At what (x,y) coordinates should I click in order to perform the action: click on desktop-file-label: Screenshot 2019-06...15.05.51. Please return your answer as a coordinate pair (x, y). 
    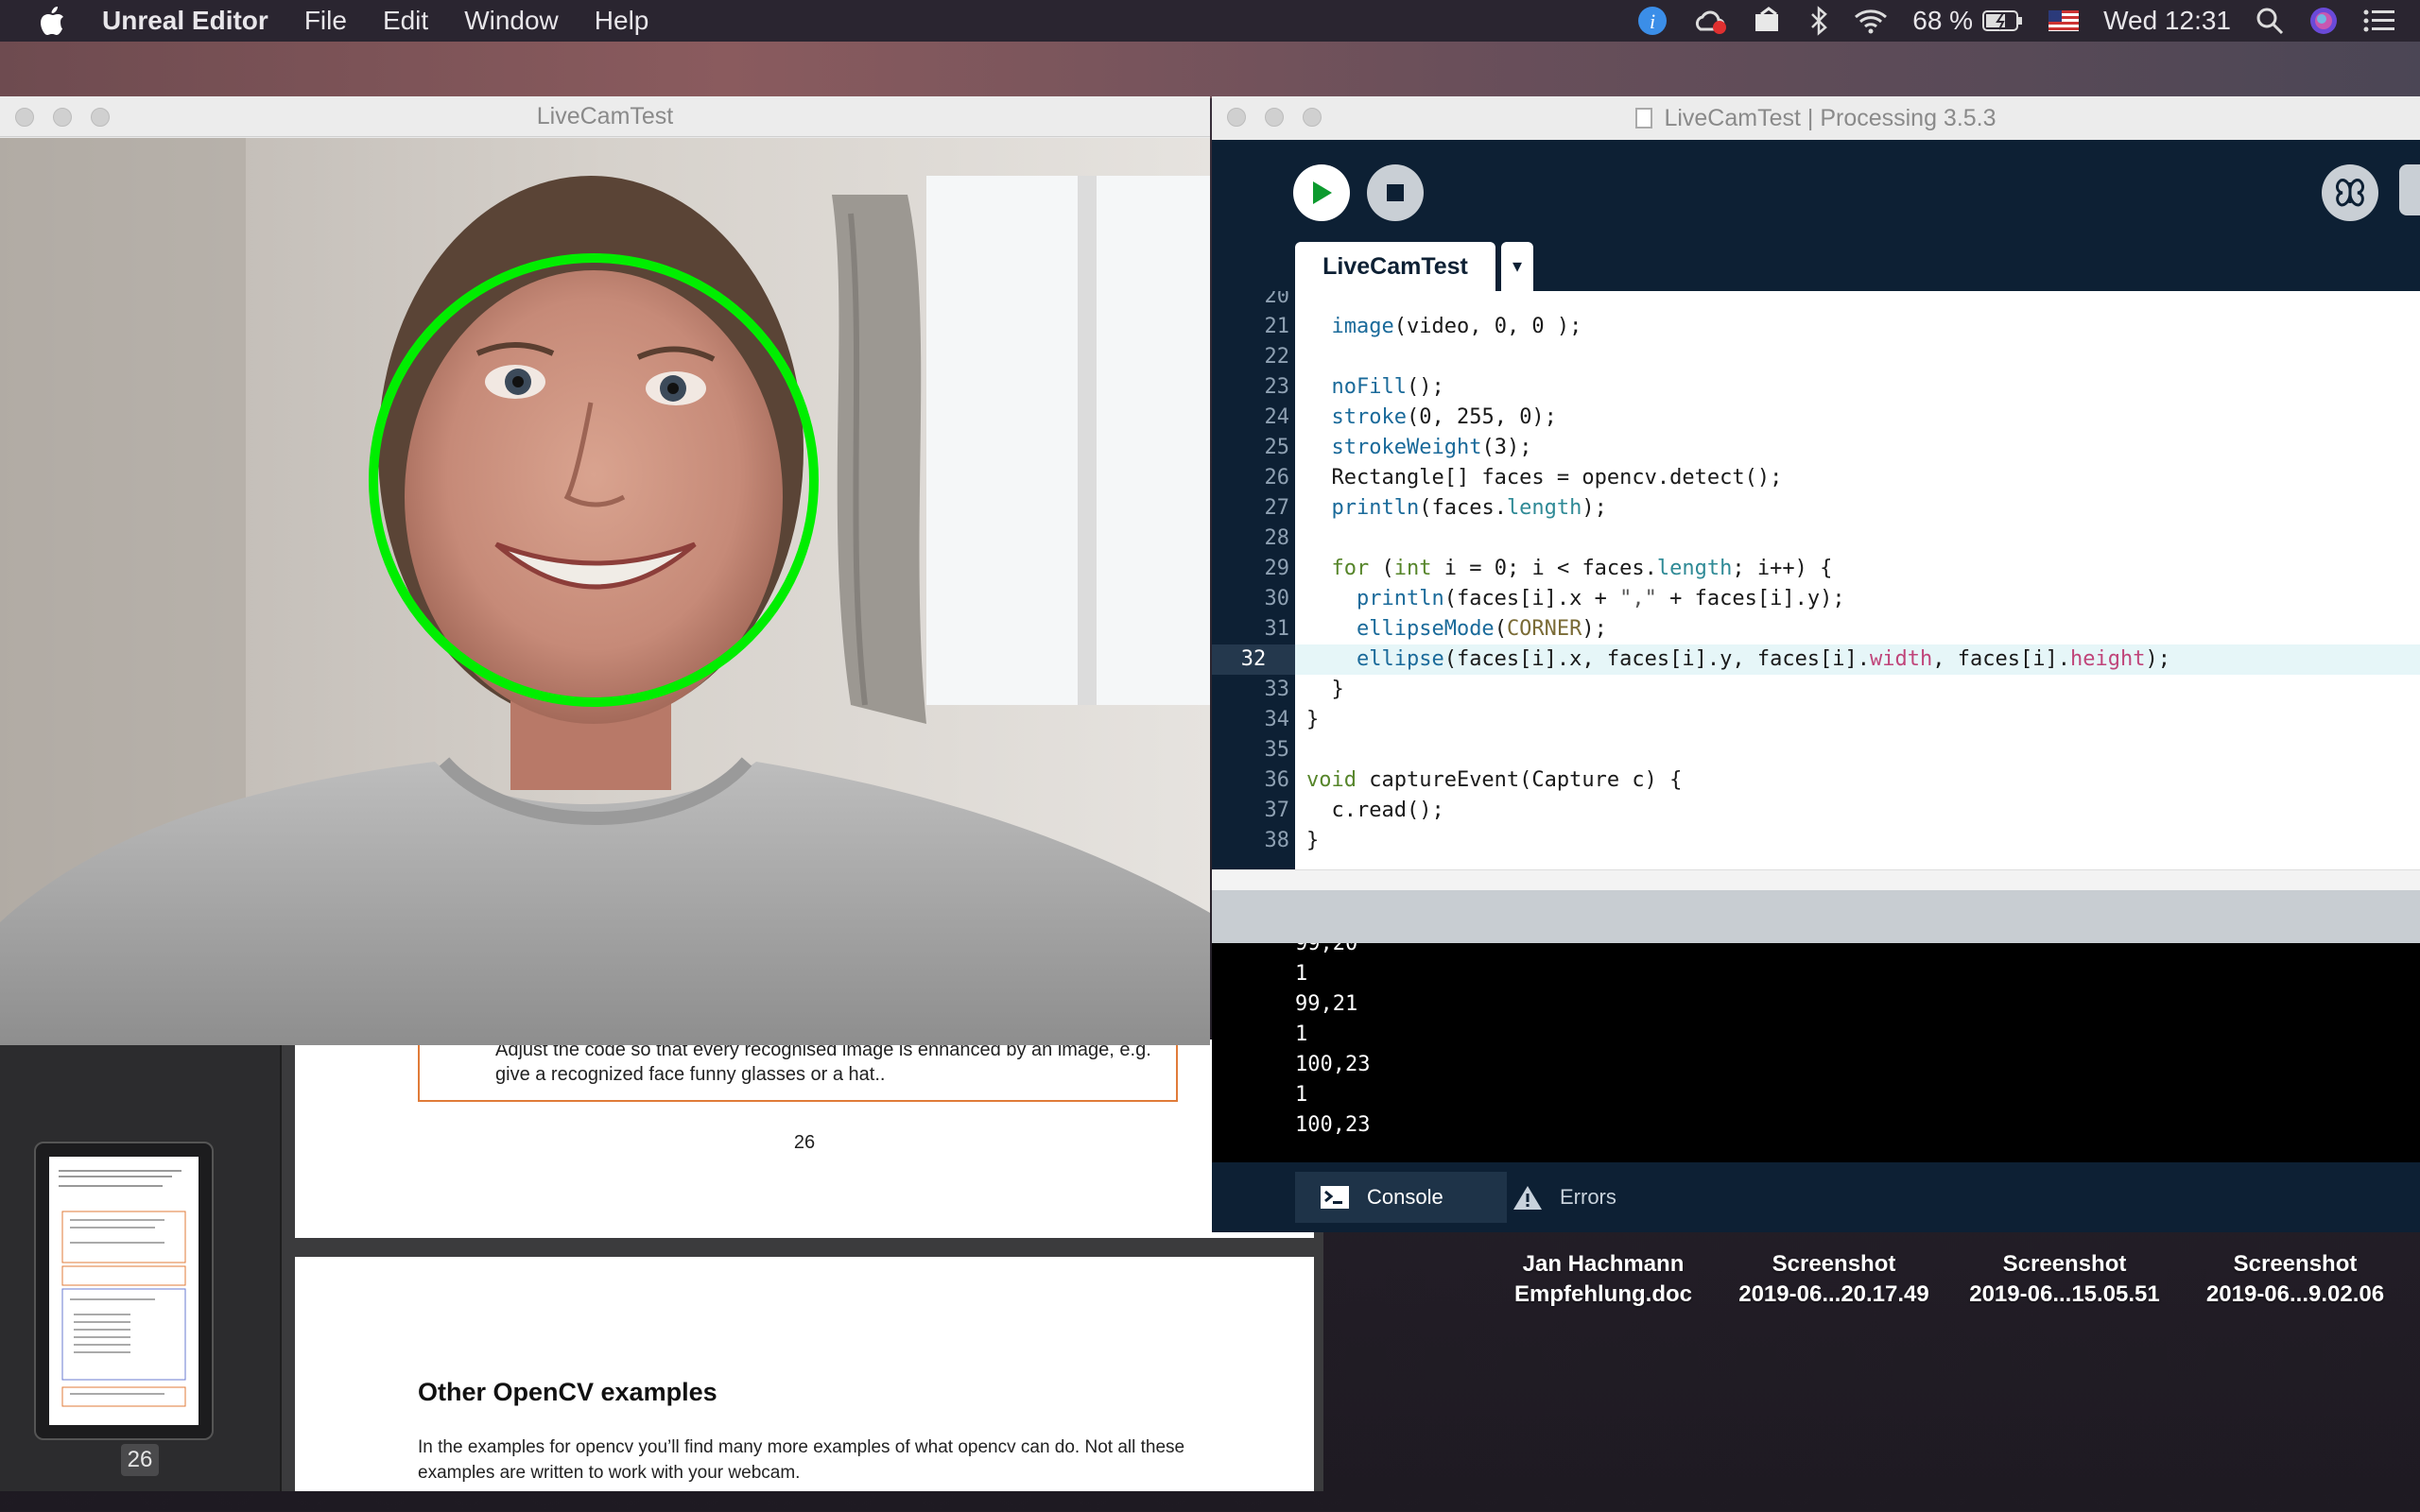
    Looking at the image, I should click on (2064, 1279).